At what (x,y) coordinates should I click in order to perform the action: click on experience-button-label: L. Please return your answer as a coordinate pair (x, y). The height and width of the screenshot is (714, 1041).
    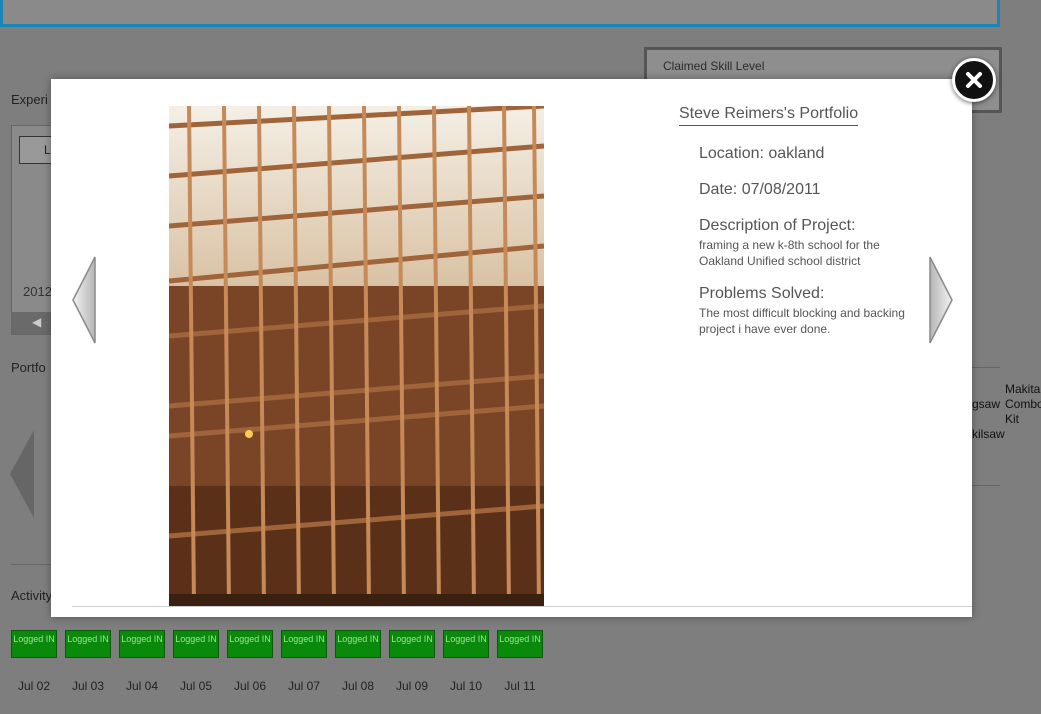
    Looking at the image, I should click on (47, 150).